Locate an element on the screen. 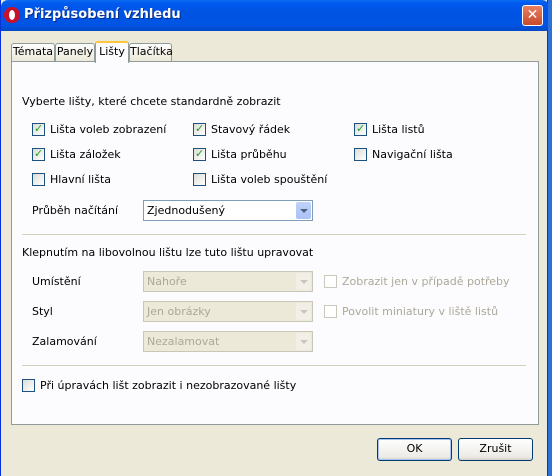  style-select: Jen obrázky is located at coordinates (228, 311).